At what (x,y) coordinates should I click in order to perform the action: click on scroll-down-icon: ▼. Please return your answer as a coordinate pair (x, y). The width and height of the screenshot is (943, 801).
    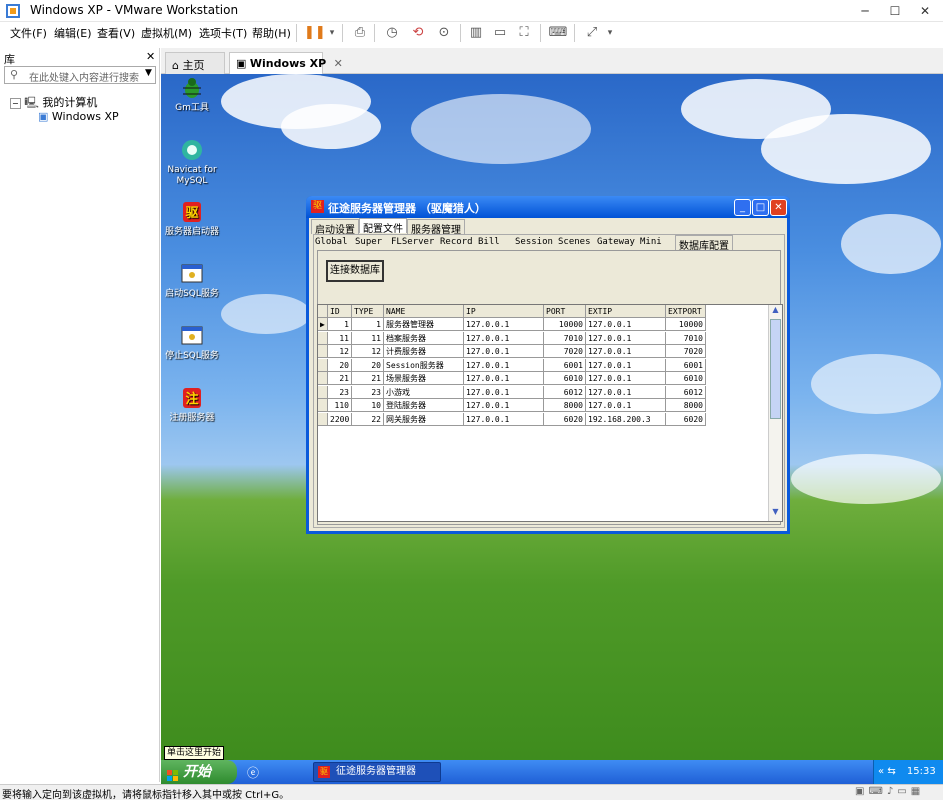
    Looking at the image, I should click on (775, 513).